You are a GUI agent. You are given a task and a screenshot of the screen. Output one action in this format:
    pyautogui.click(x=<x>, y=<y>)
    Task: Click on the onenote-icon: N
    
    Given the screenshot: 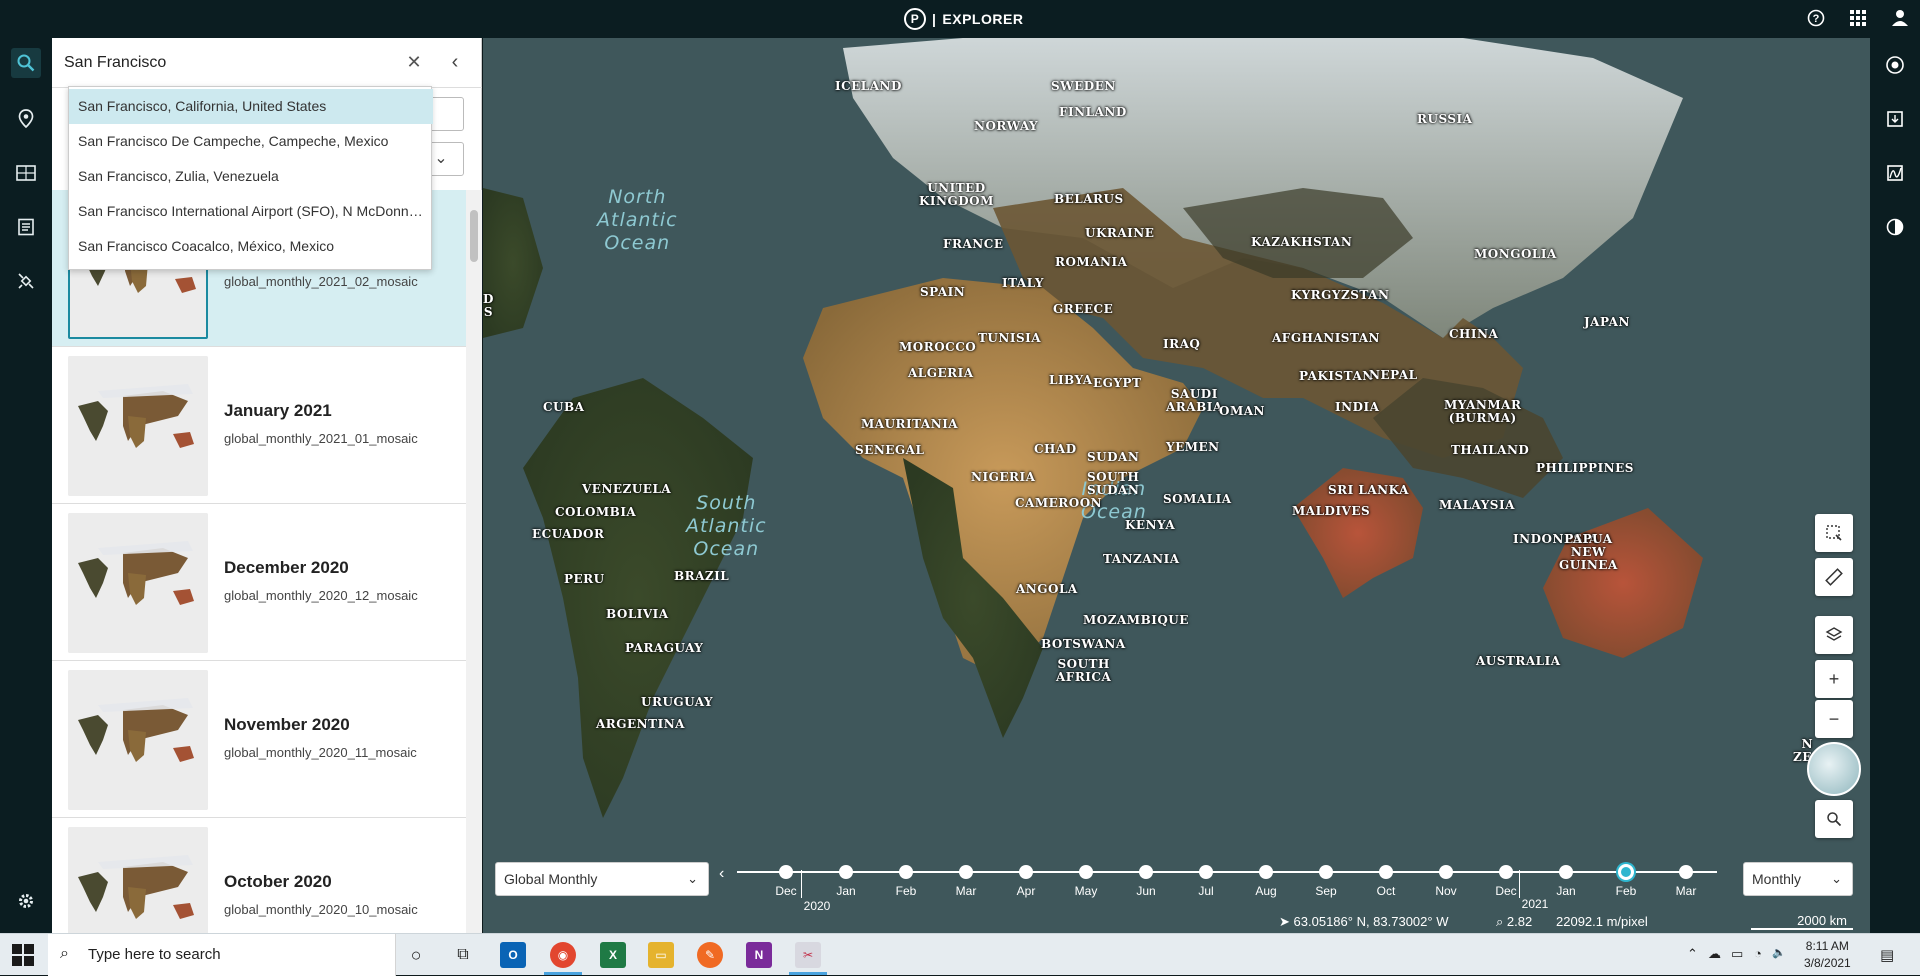 What is the action you would take?
    pyautogui.click(x=759, y=955)
    